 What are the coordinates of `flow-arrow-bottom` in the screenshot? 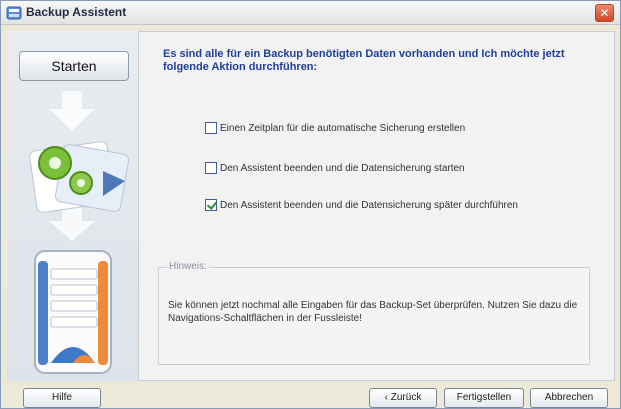 It's located at (72, 223).